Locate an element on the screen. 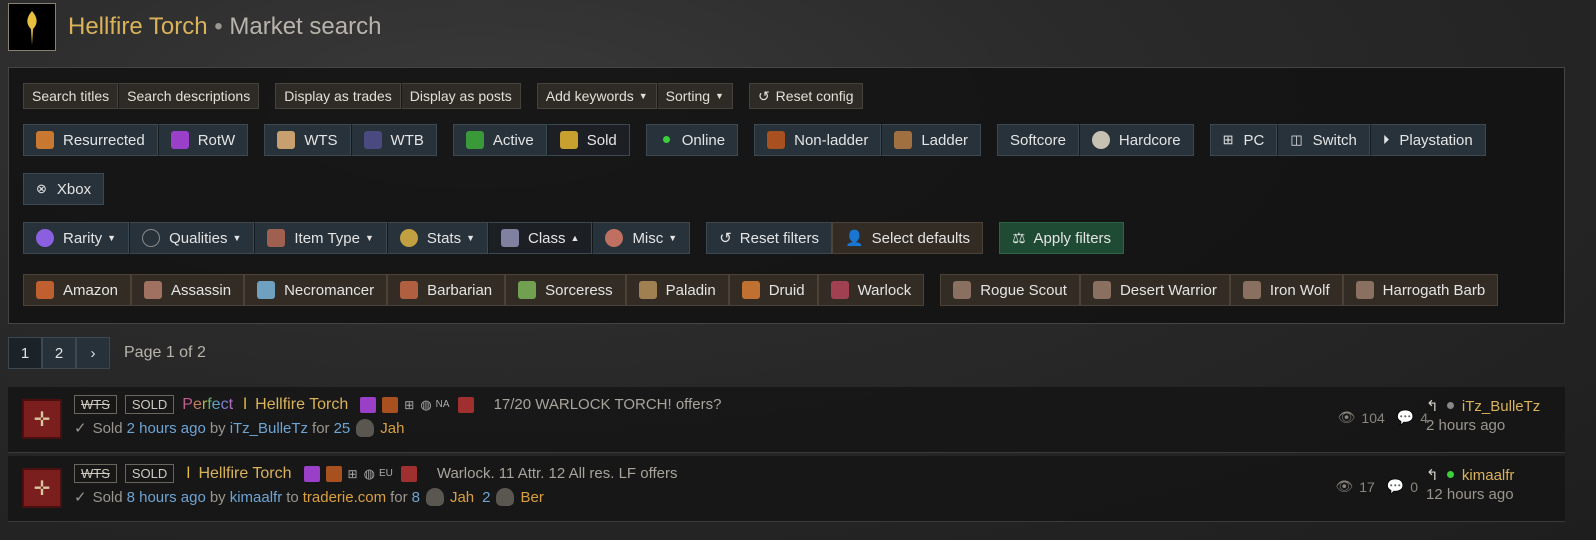 The image size is (1596, 540). misc-dropdown: Misc ▼ is located at coordinates (641, 238).